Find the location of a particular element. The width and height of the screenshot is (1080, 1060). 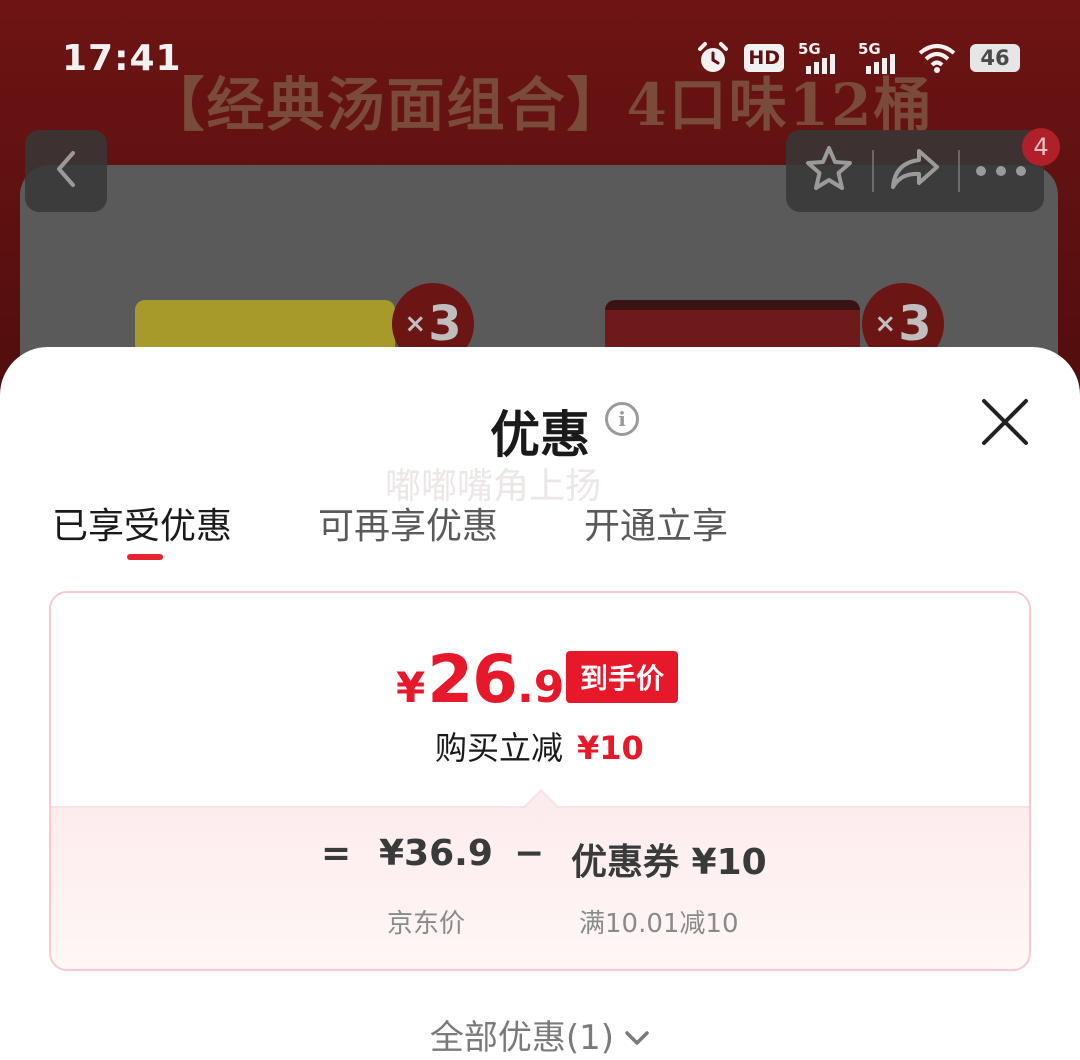

favorite-button is located at coordinates (829, 171).